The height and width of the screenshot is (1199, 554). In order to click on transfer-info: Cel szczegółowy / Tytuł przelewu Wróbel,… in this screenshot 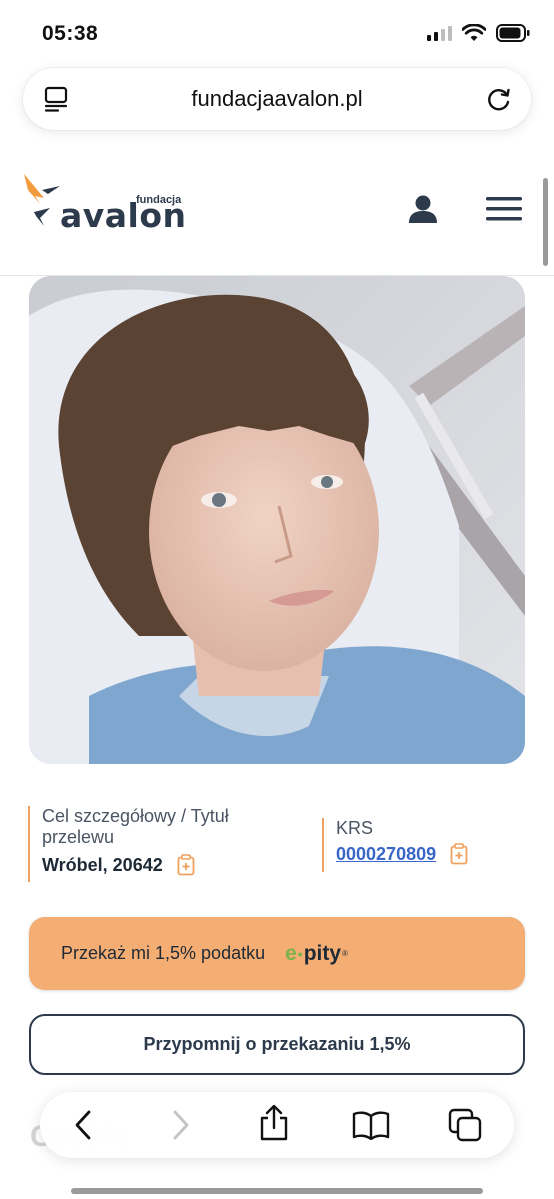, I will do `click(278, 846)`.